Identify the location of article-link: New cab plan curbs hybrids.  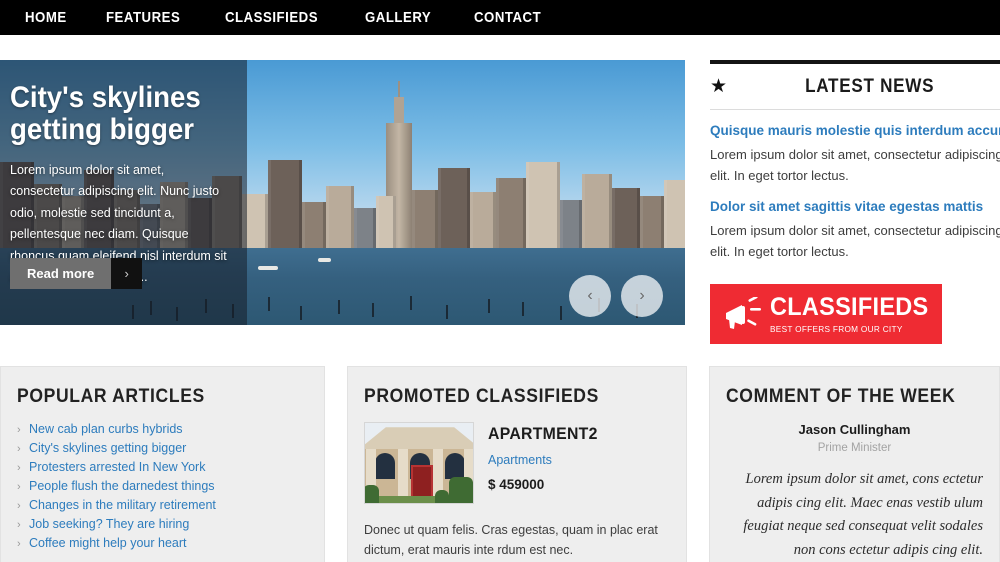
(106, 429).